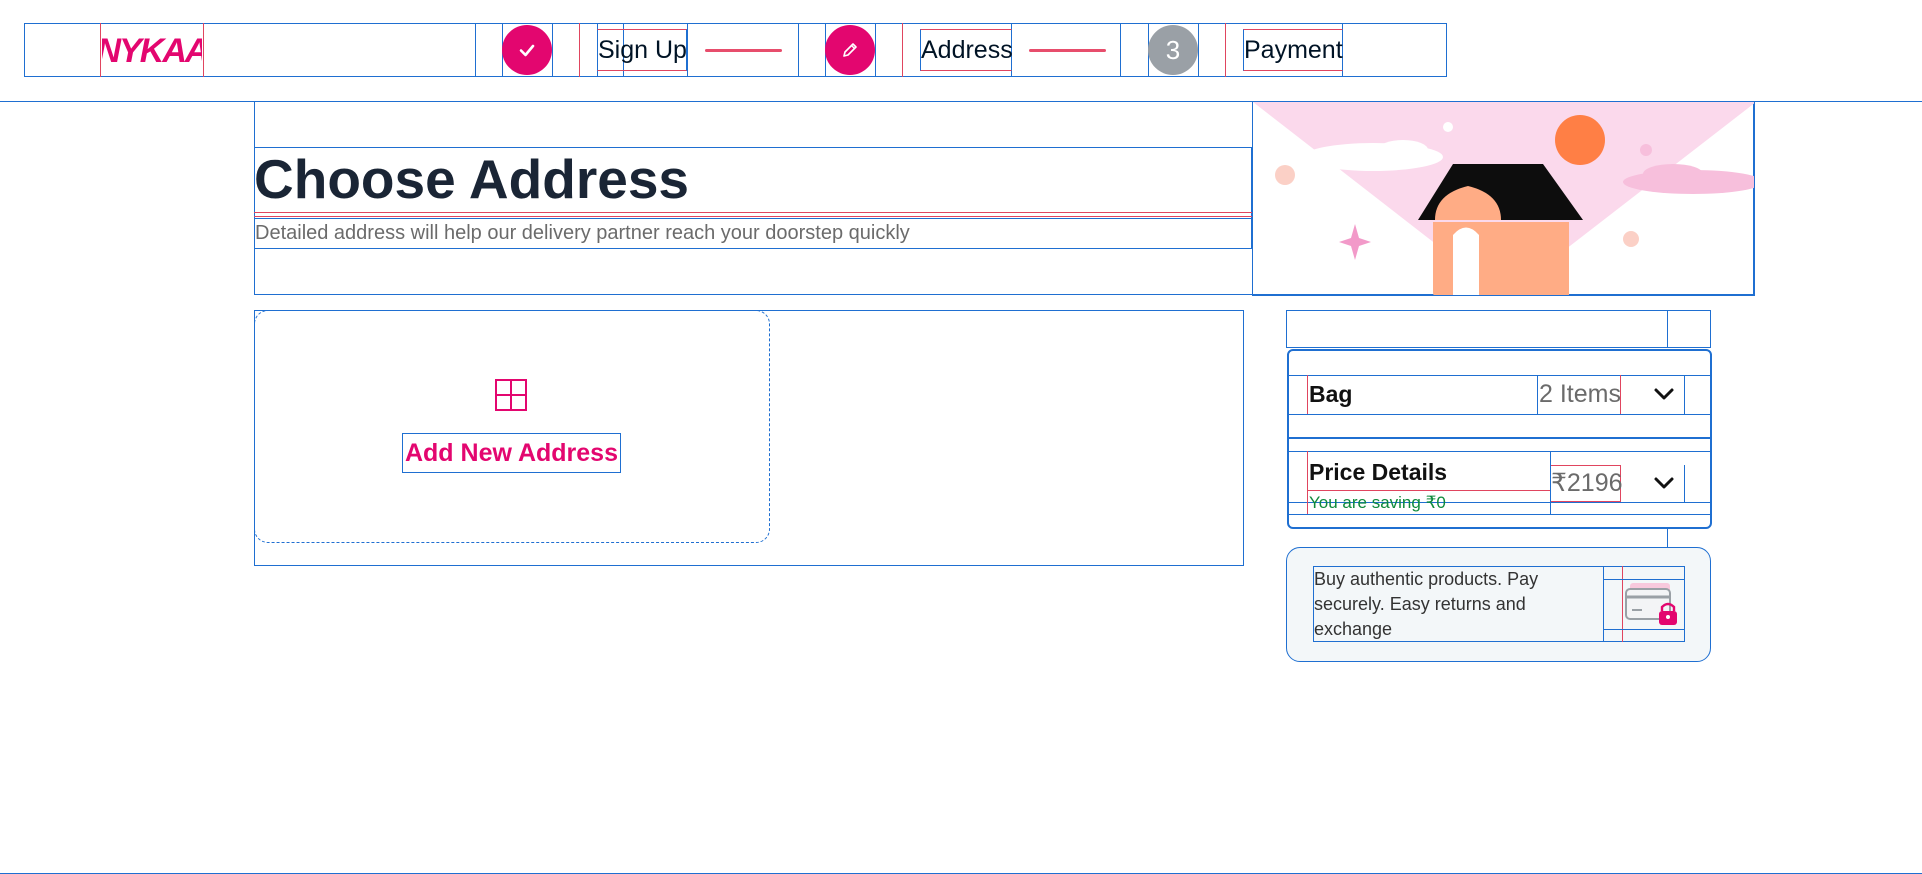  Describe the element at coordinates (1587, 483) in the screenshot. I see `price-total: ₹2196` at that location.